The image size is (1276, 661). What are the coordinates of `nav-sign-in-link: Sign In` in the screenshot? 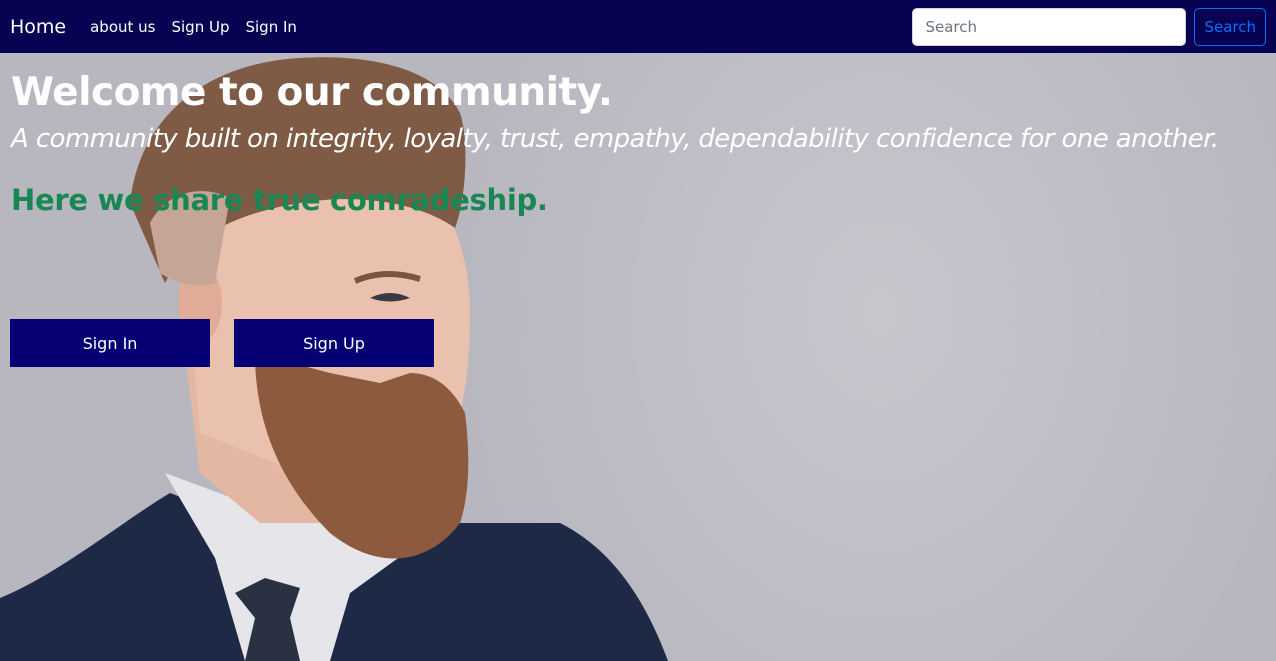 It's located at (270, 27).